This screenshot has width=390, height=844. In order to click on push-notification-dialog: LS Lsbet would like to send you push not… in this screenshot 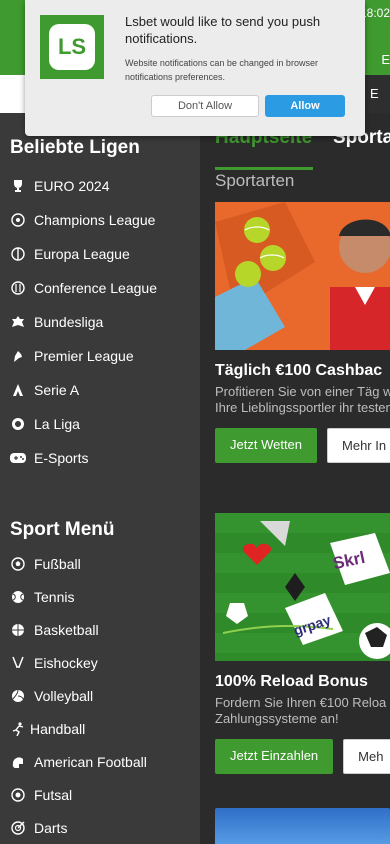, I will do `click(195, 68)`.